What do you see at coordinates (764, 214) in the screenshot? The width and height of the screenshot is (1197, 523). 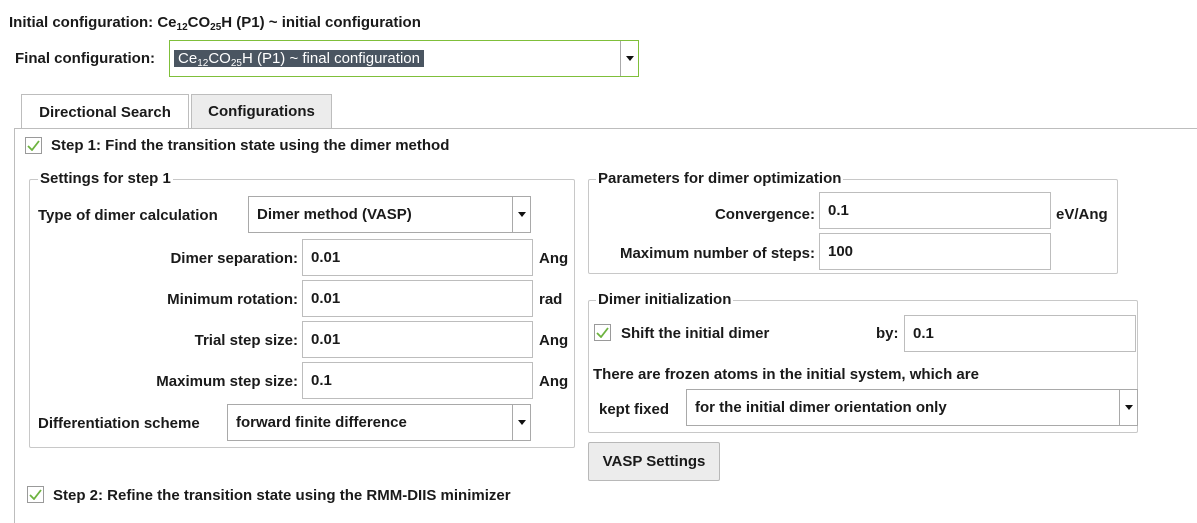 I see `convergence-label: Convergence:` at bounding box center [764, 214].